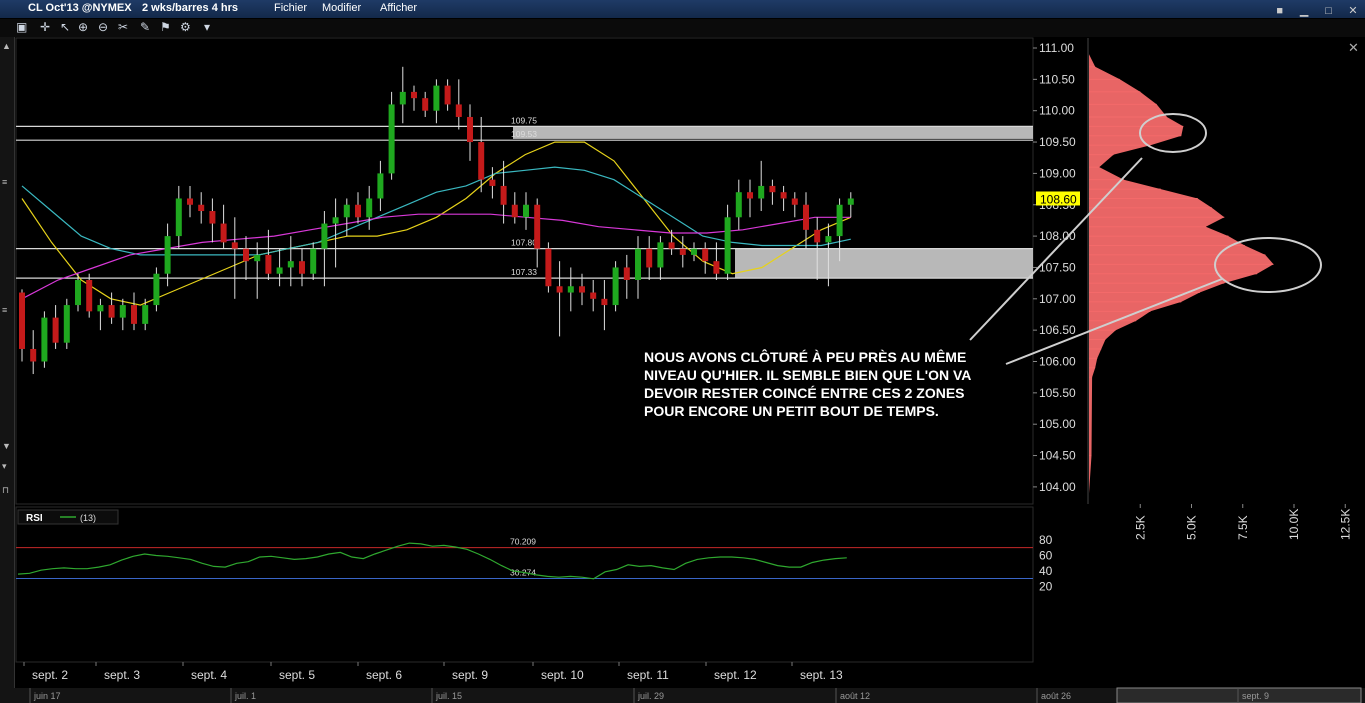 This screenshot has width=1365, height=703. What do you see at coordinates (1057, 330) in the screenshot?
I see `y-tick-label: 106.50` at bounding box center [1057, 330].